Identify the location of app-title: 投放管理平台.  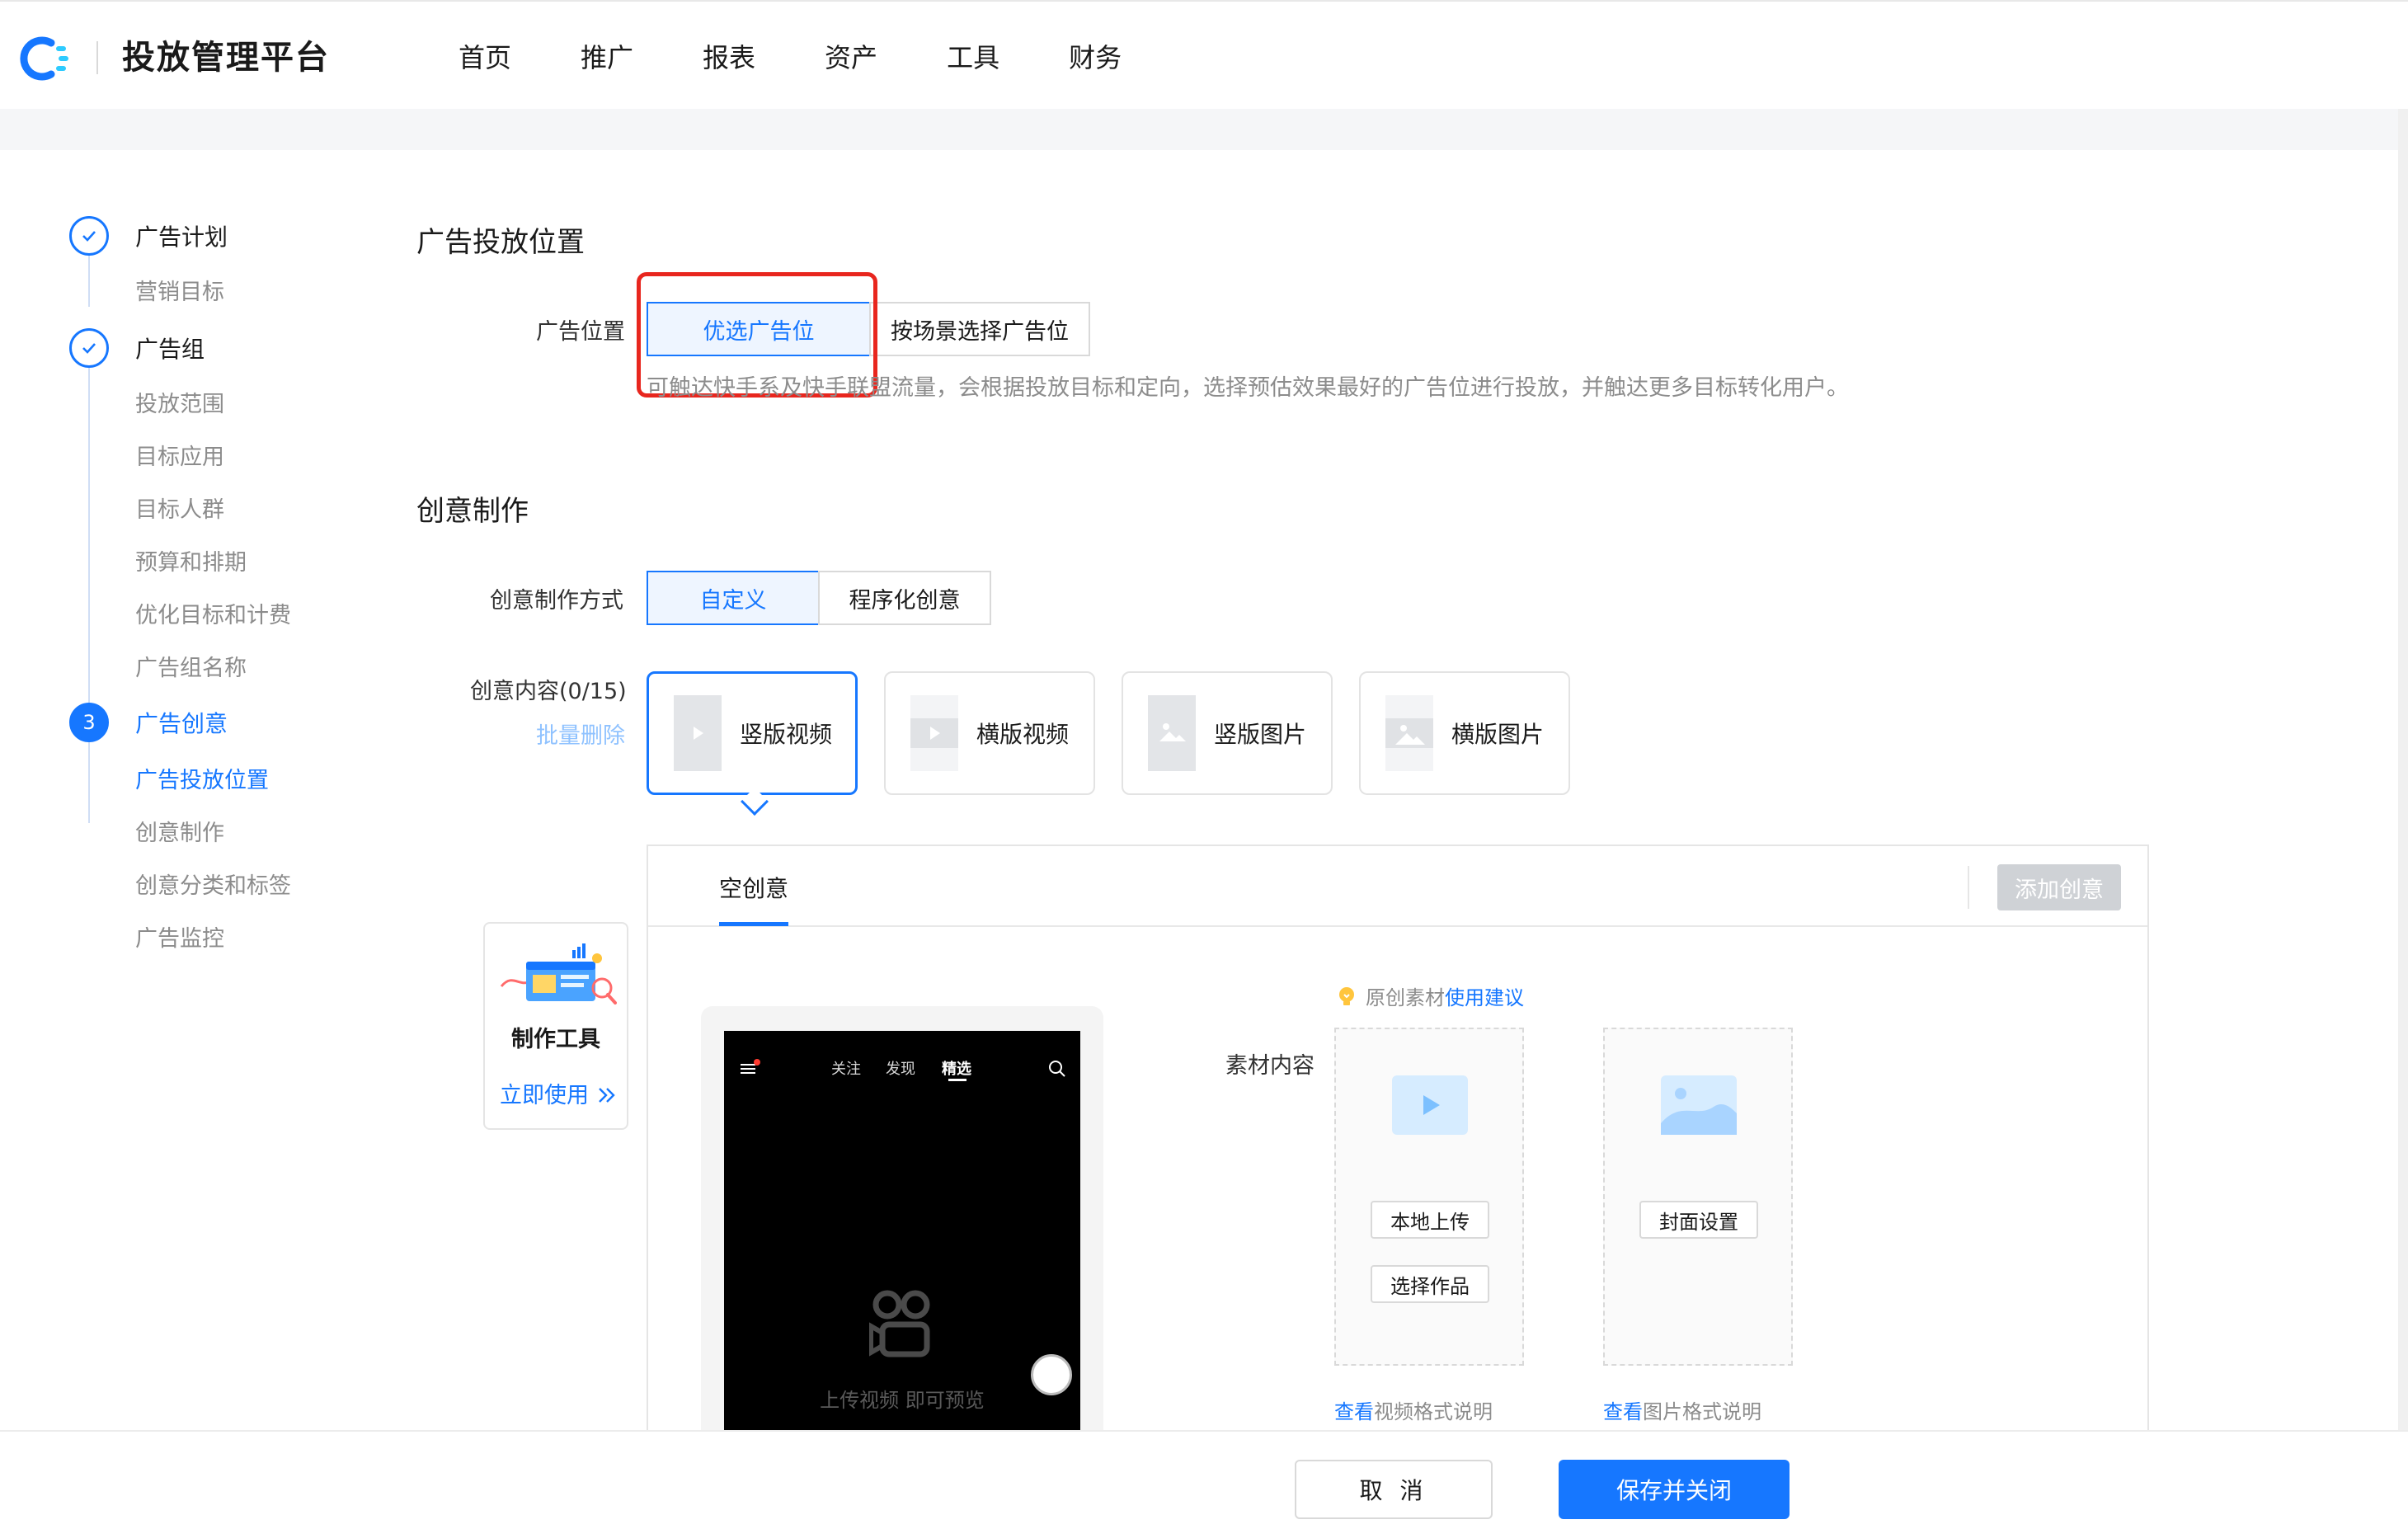
(226, 58).